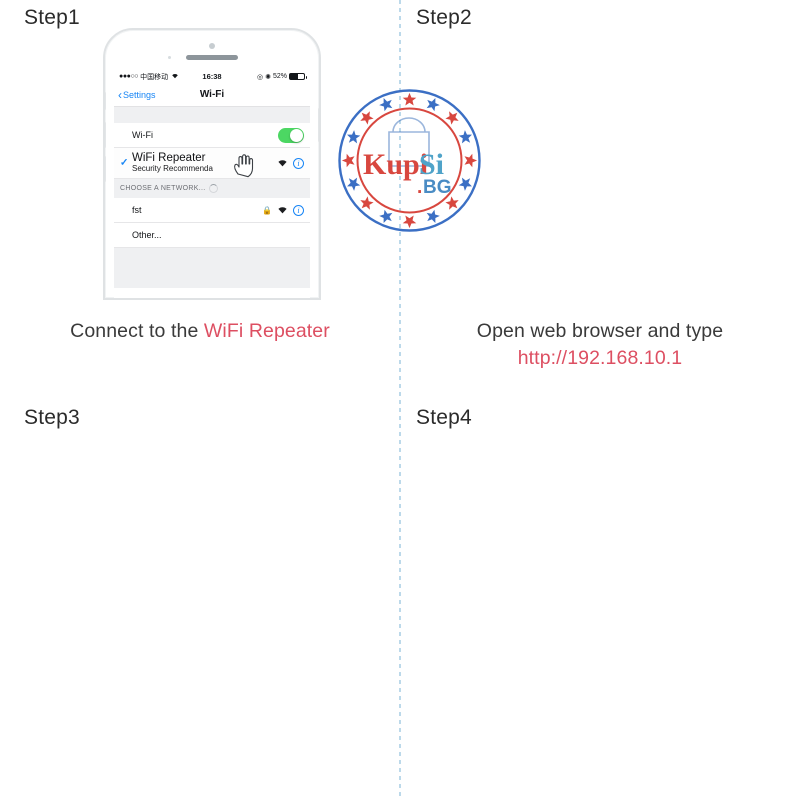  What do you see at coordinates (290, 163) in the screenshot?
I see `repeater-row-icons: i` at bounding box center [290, 163].